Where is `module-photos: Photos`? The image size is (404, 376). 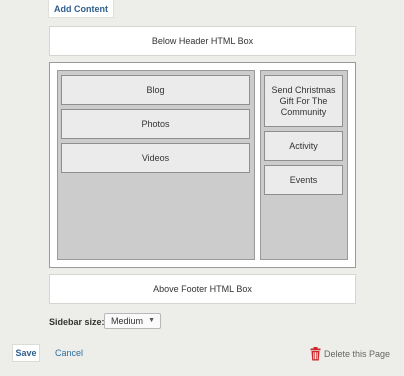 module-photos: Photos is located at coordinates (155, 124).